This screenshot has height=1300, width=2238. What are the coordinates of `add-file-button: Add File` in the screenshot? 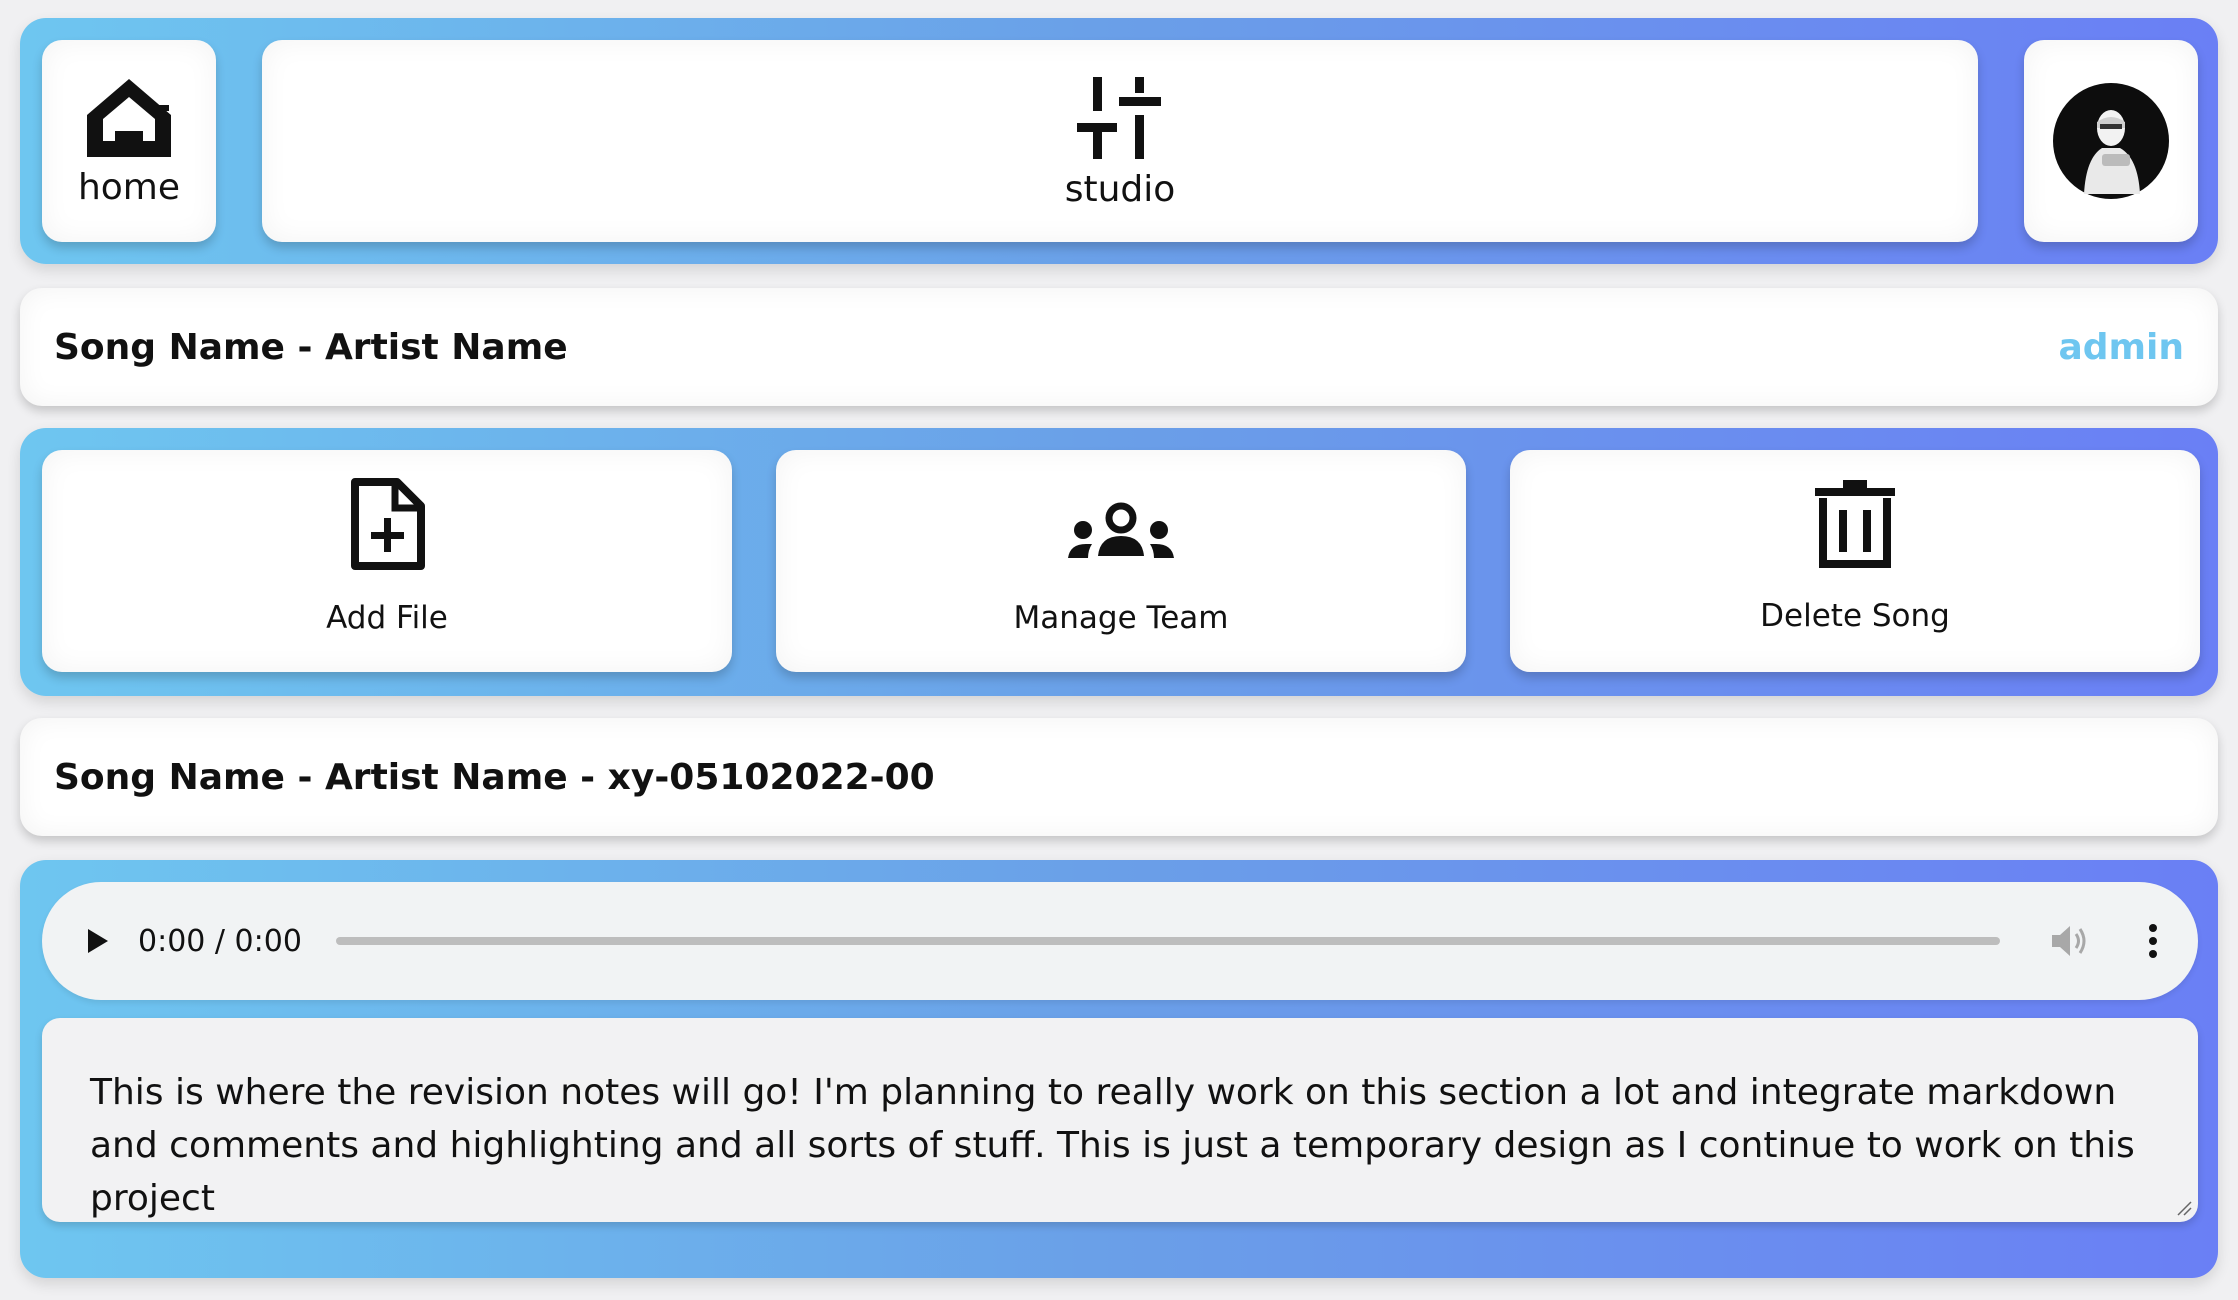 It's located at (387, 561).